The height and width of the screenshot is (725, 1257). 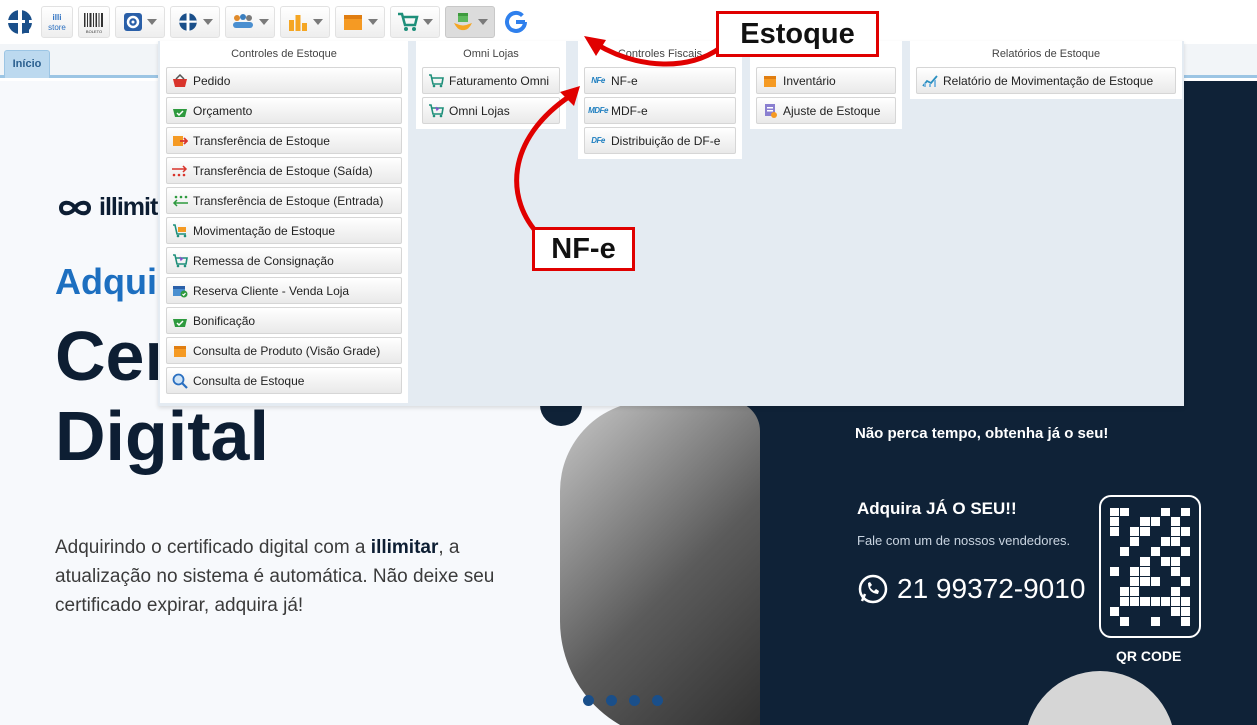 I want to click on google-button, so click(x=516, y=22).